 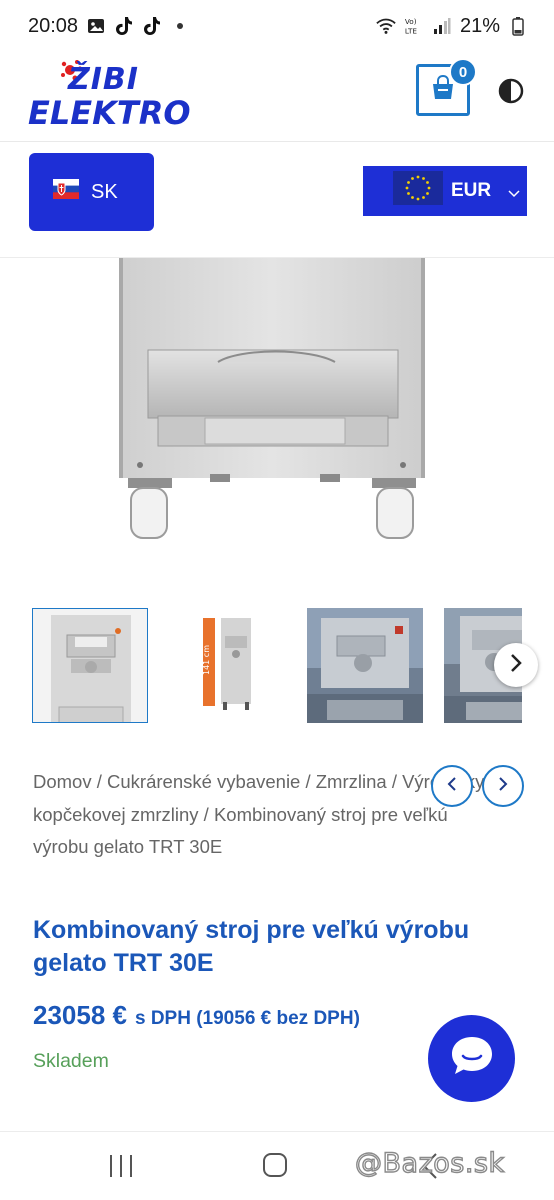 I want to click on recent-apps-icon, so click(x=121, y=1166).